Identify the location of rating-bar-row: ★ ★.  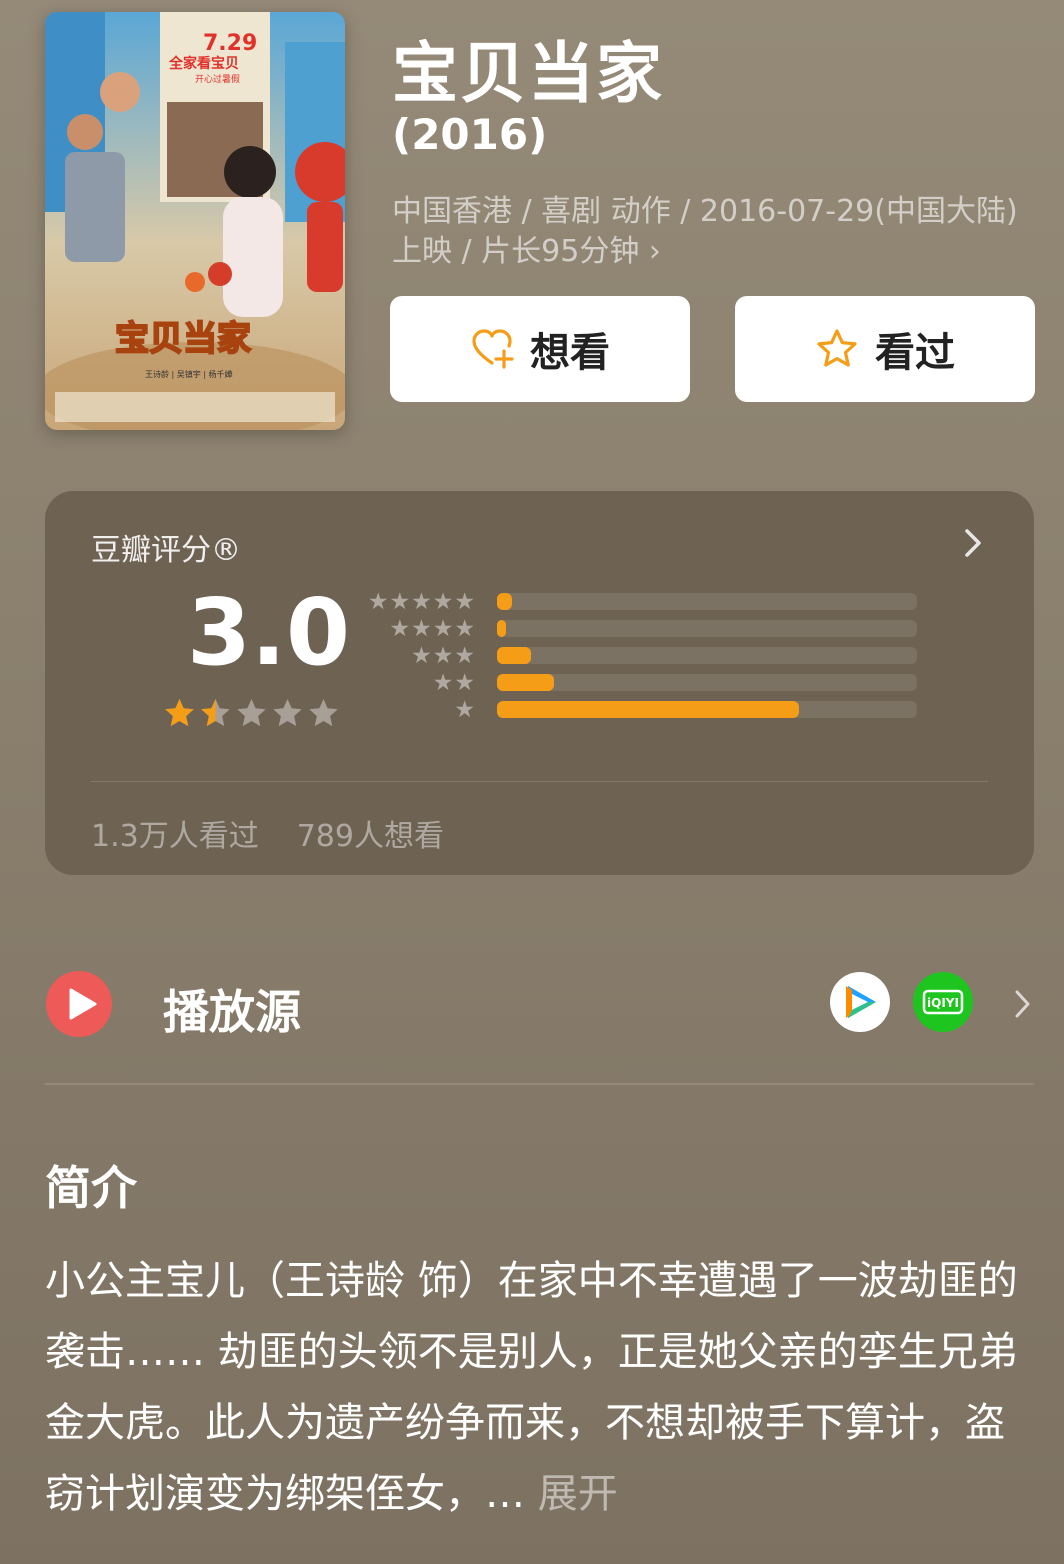
(650, 683).